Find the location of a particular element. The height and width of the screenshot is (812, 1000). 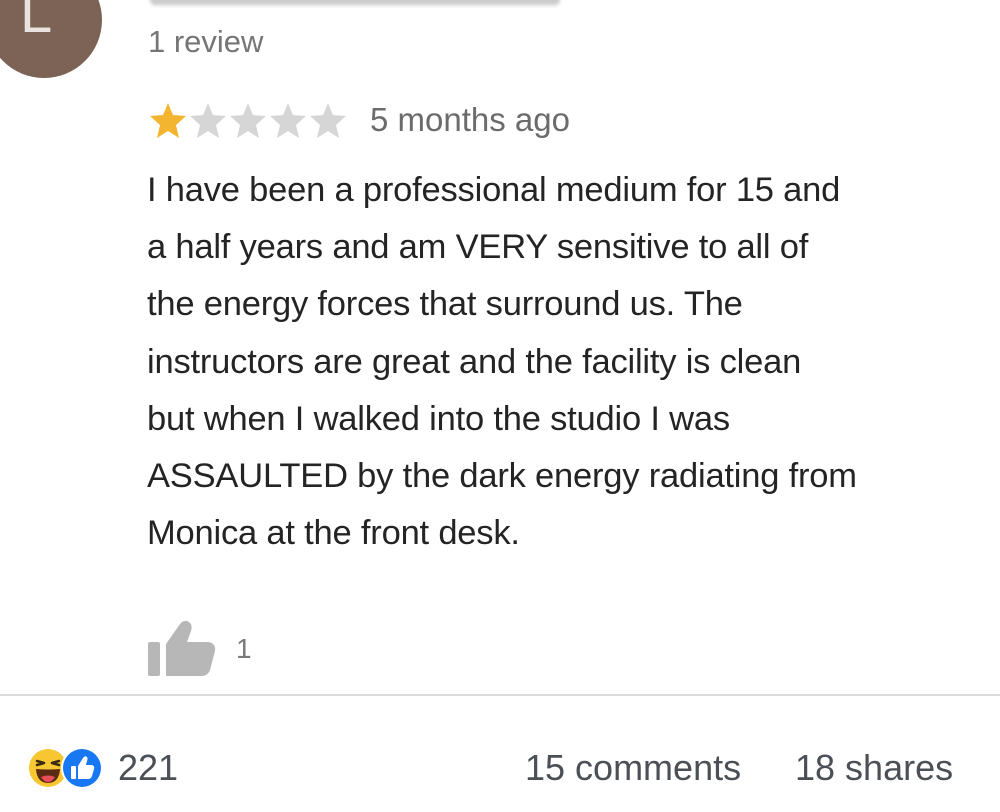

like-reaction-icon is located at coordinates (82, 768).